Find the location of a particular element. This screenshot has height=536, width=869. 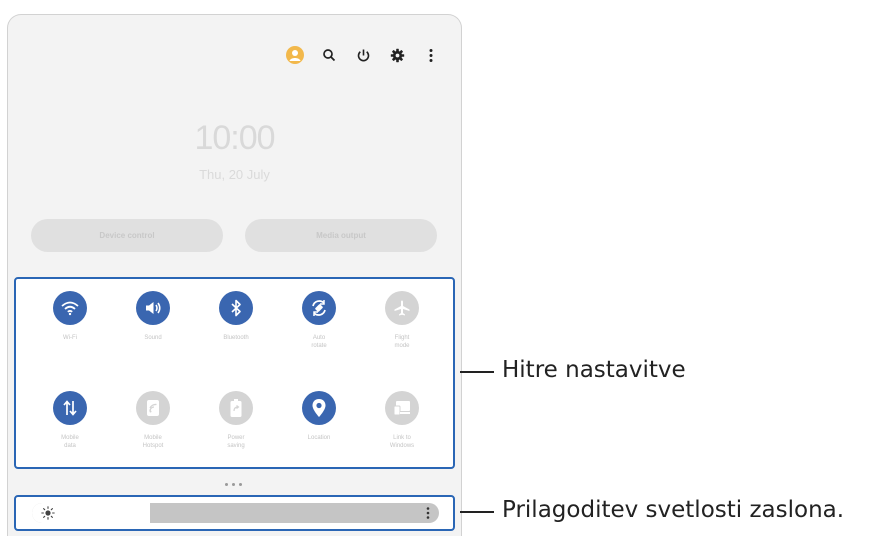

gear-icon is located at coordinates (397, 55).